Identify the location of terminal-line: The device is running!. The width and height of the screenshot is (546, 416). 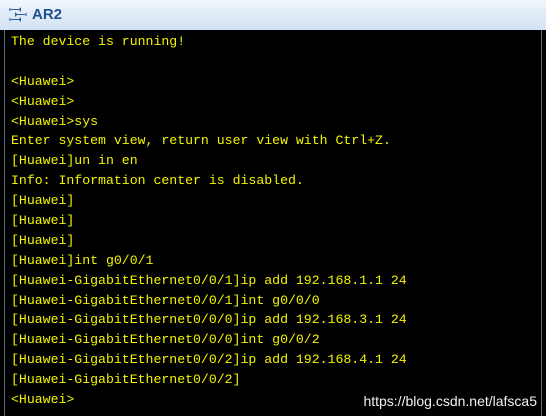
(98, 41).